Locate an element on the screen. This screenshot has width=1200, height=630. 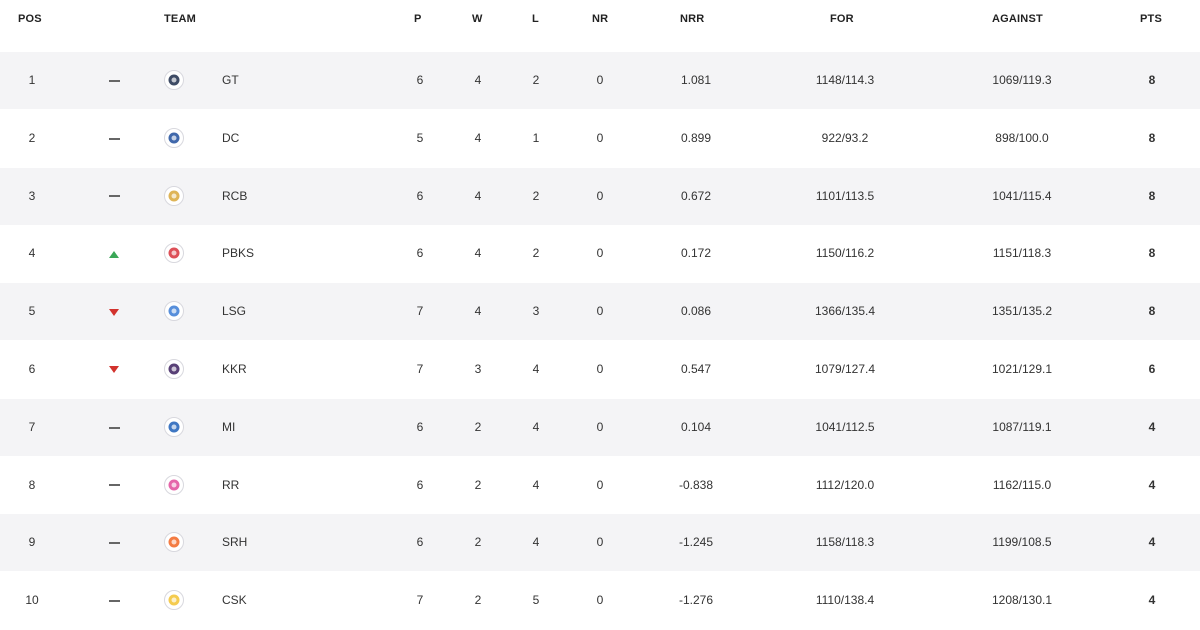
for-cell: 1366/135.4 is located at coordinates (845, 311).